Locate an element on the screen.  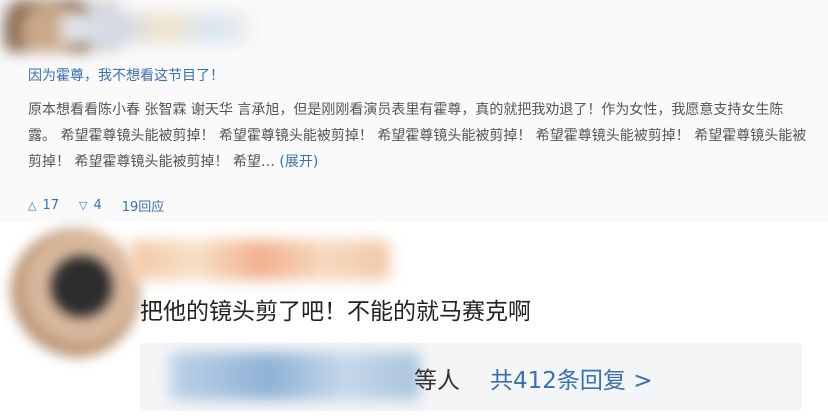
triangle-down-icon: ▽ is located at coordinates (83, 205).